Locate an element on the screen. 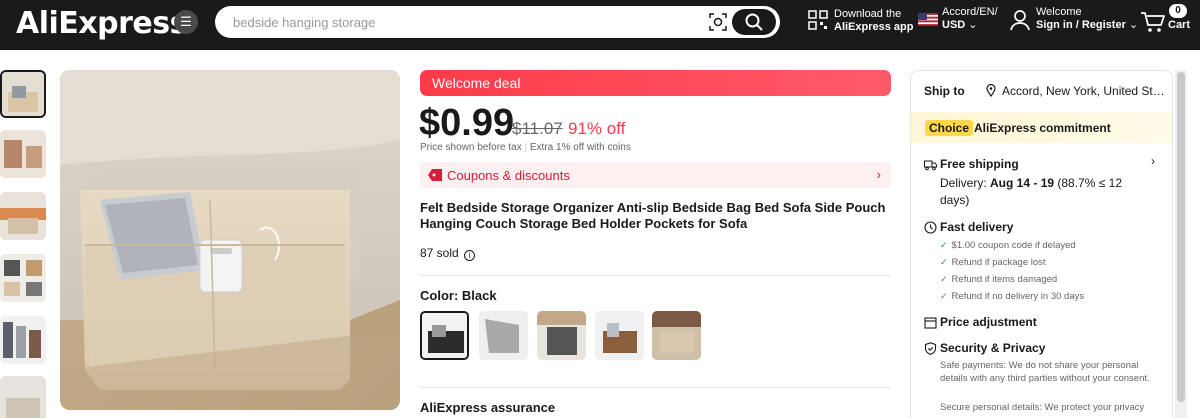 The image size is (1200, 418). search-icon is located at coordinates (754, 22).